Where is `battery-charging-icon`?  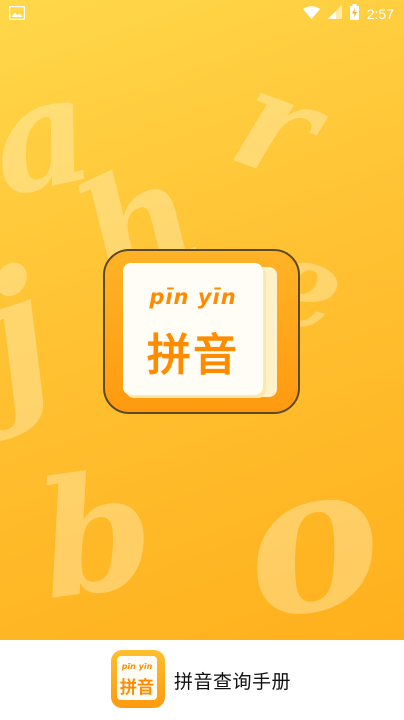 battery-charging-icon is located at coordinates (354, 14).